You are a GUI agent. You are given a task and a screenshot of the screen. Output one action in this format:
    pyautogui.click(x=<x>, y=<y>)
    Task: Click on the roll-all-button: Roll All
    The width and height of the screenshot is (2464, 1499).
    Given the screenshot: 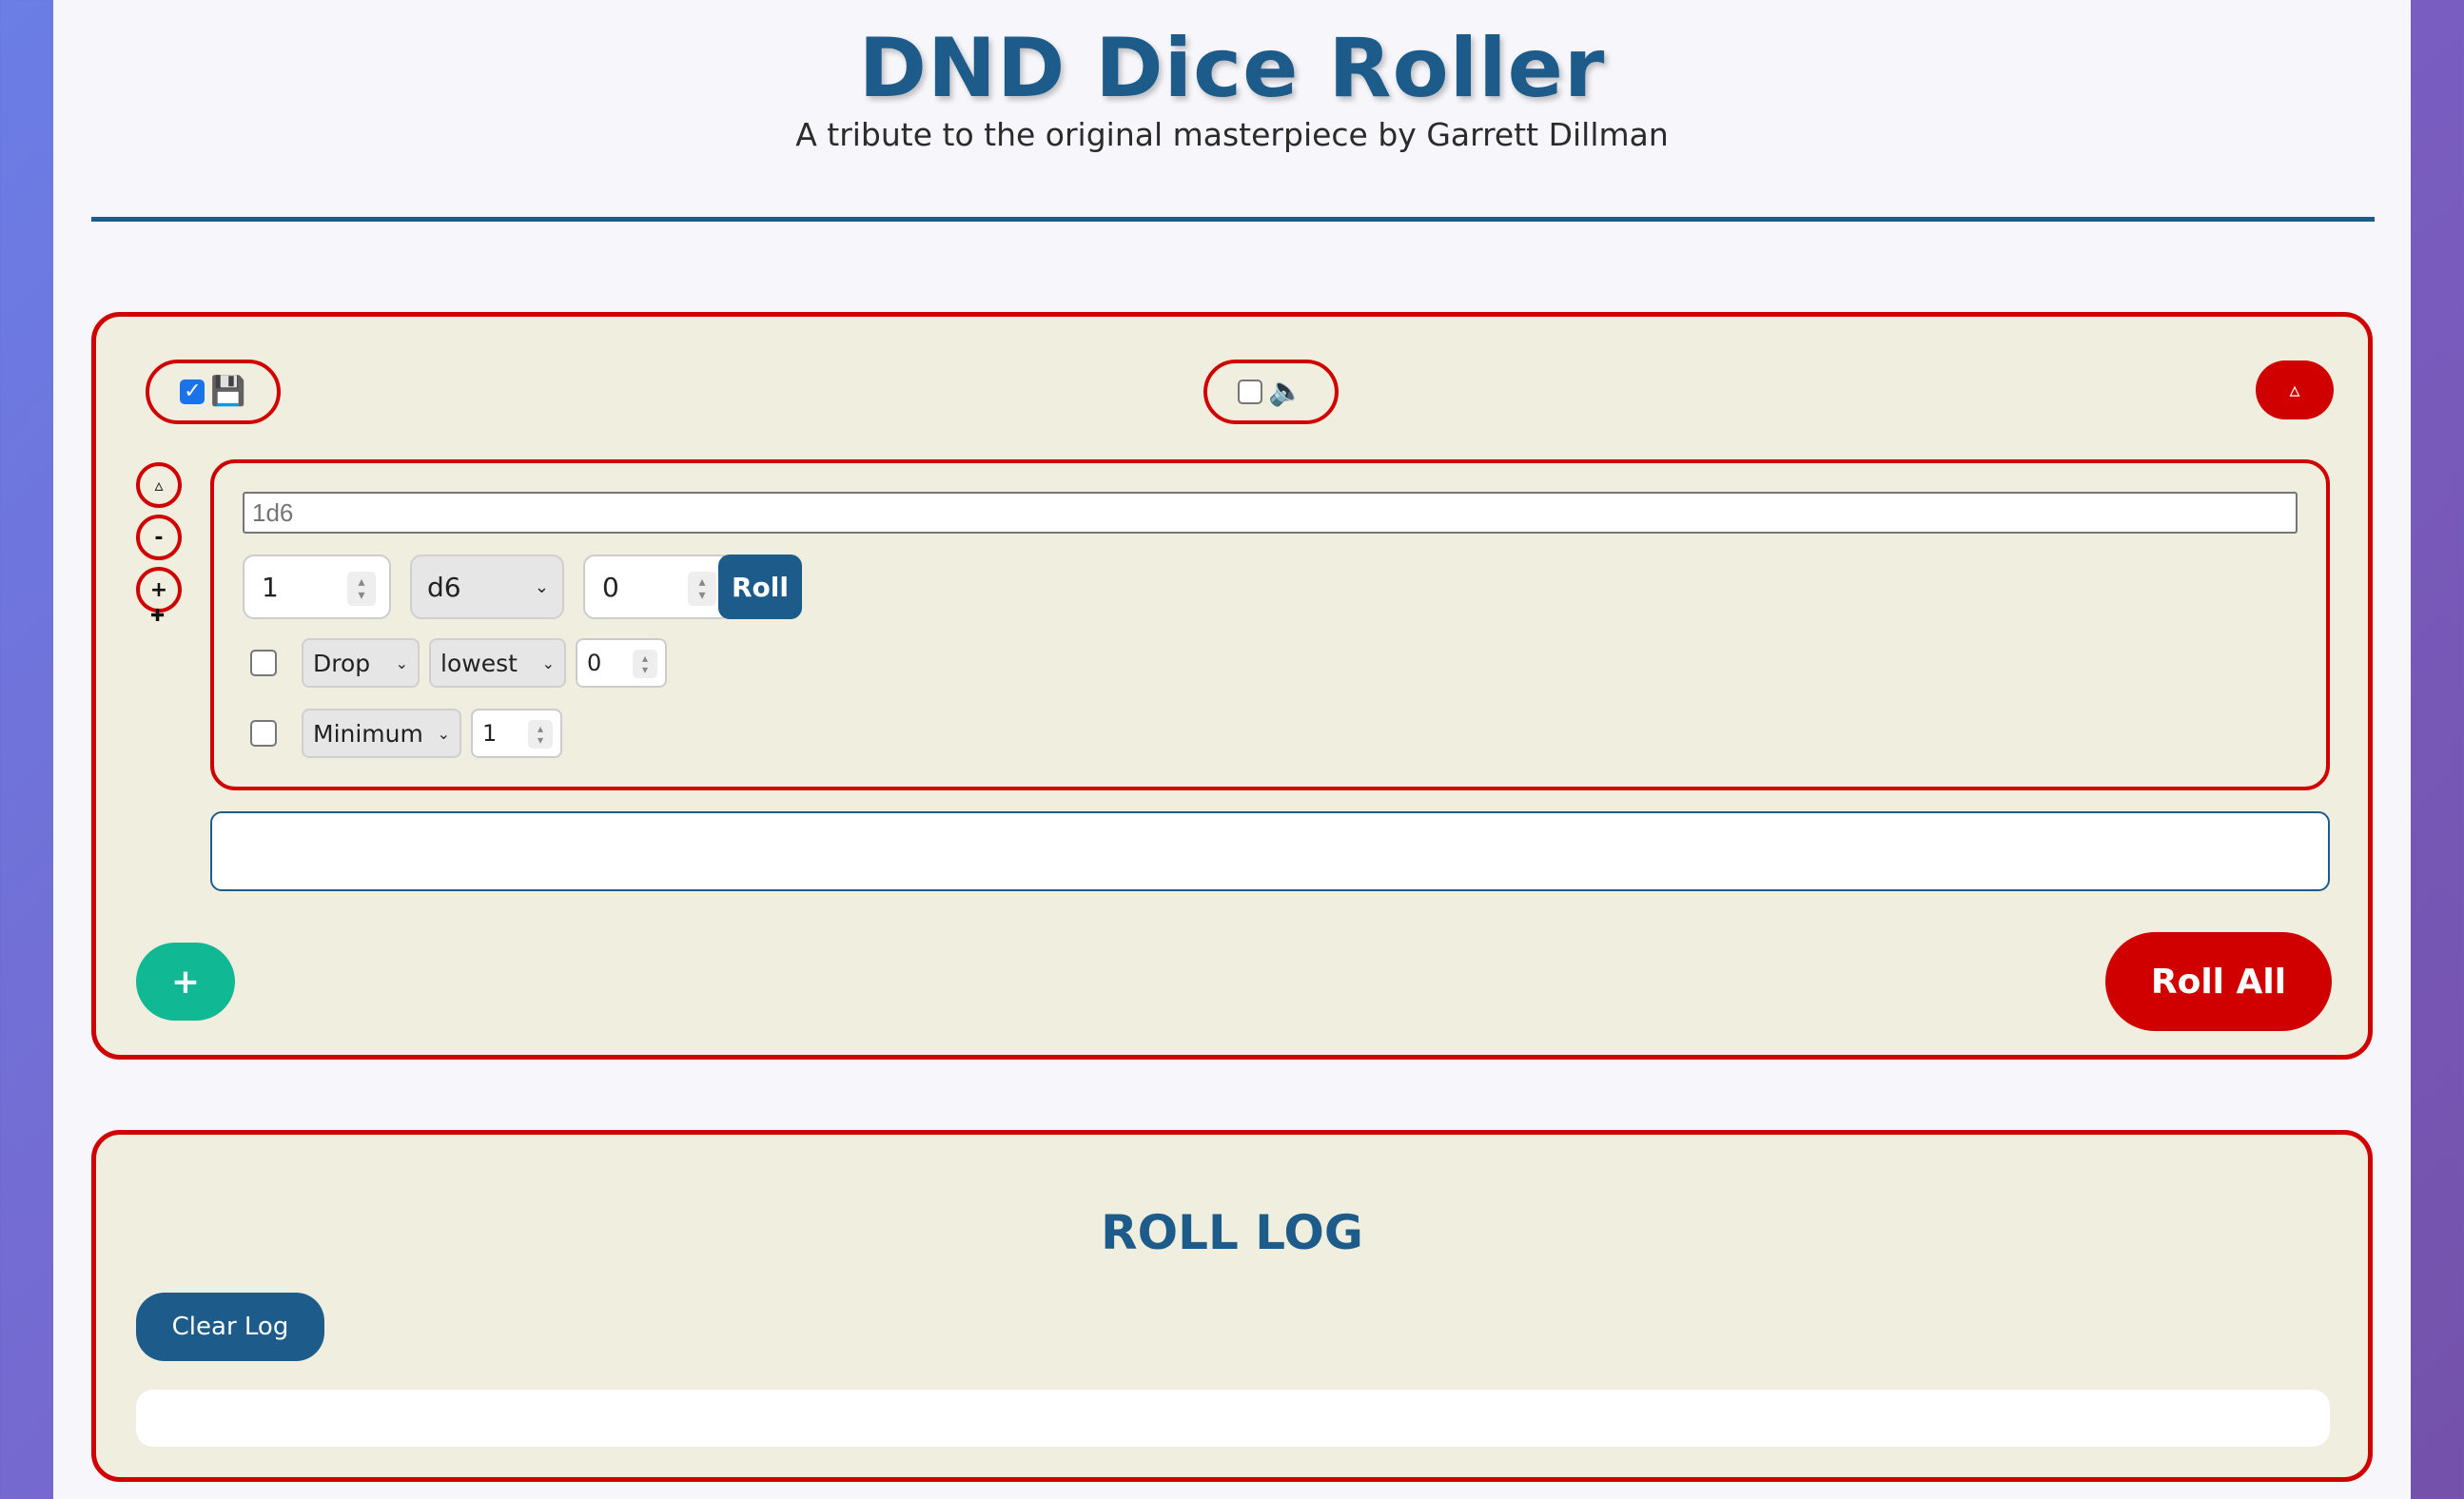 What is the action you would take?
    pyautogui.click(x=2218, y=981)
    